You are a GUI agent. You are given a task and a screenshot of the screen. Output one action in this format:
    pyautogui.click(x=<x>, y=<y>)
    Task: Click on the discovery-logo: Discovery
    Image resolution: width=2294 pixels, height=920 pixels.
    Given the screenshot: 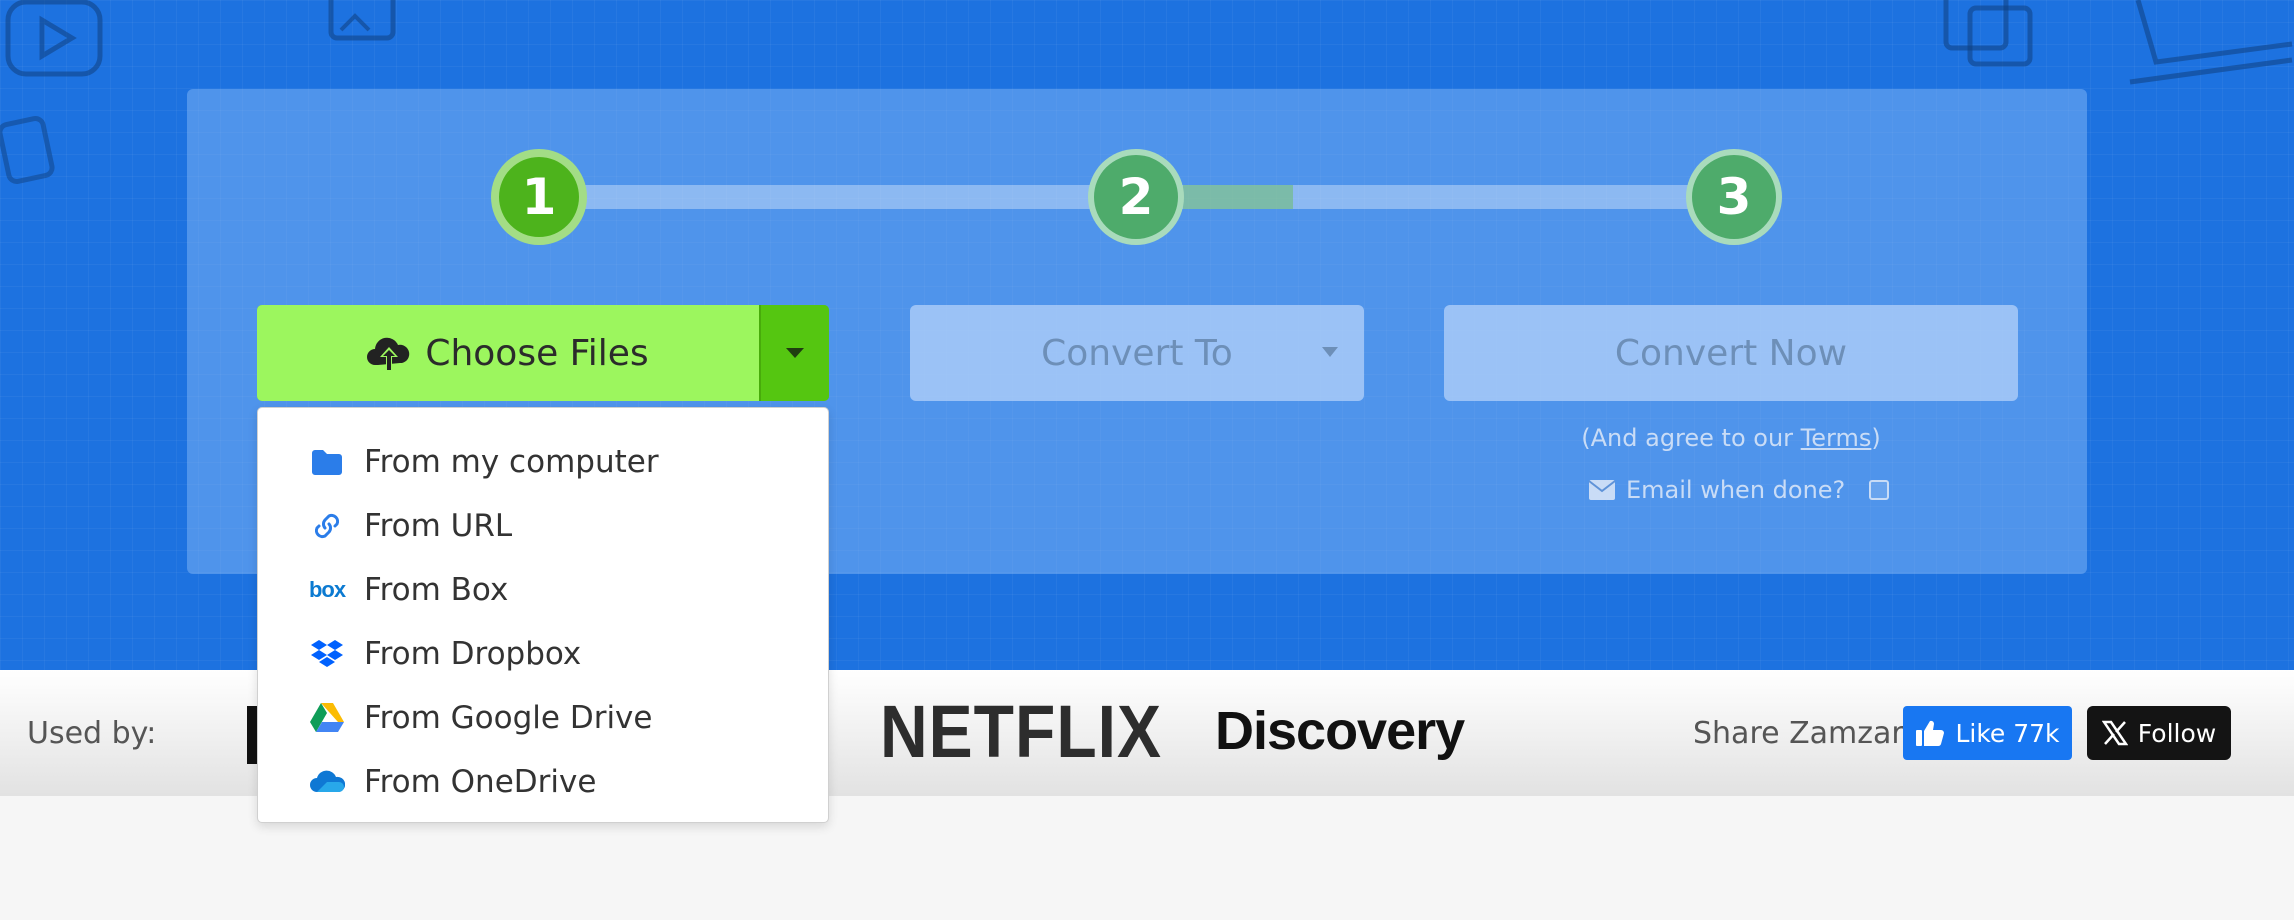 What is the action you would take?
    pyautogui.click(x=1340, y=731)
    